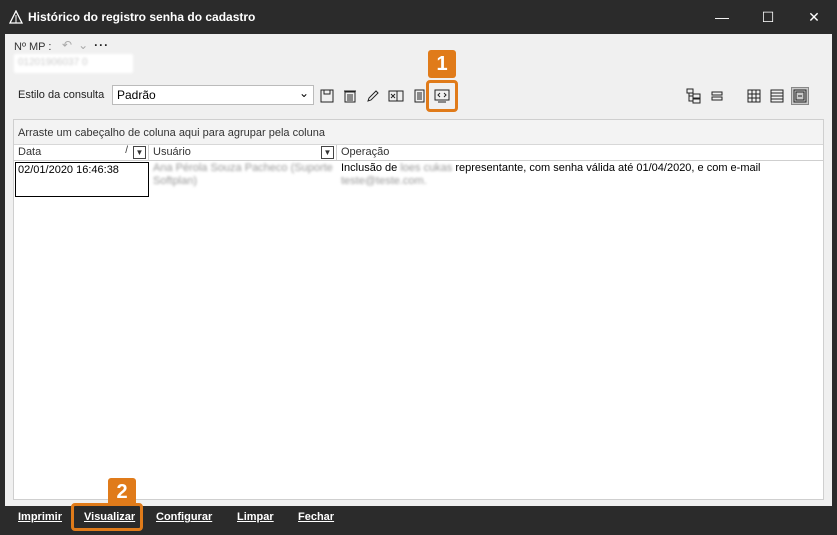 The width and height of the screenshot is (837, 535). What do you see at coordinates (396, 96) in the screenshot?
I see `excel-export-icon` at bounding box center [396, 96].